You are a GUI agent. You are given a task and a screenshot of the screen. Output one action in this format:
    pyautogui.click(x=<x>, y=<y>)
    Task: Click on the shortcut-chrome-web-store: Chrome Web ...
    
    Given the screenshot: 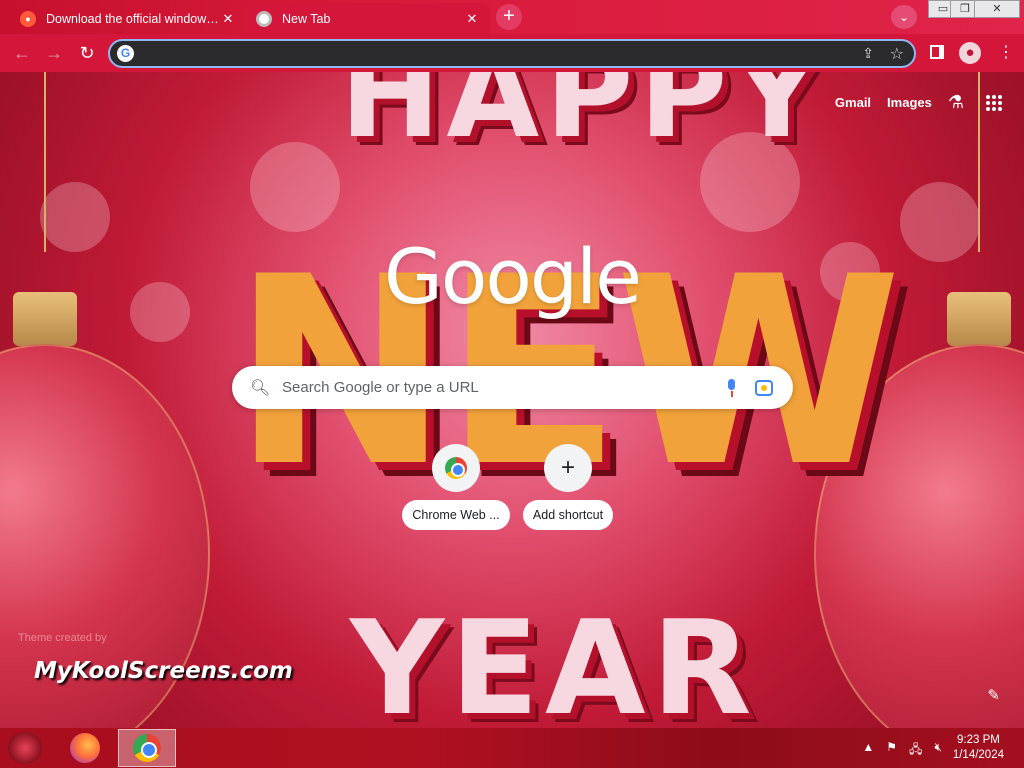 What is the action you would take?
    pyautogui.click(x=456, y=487)
    